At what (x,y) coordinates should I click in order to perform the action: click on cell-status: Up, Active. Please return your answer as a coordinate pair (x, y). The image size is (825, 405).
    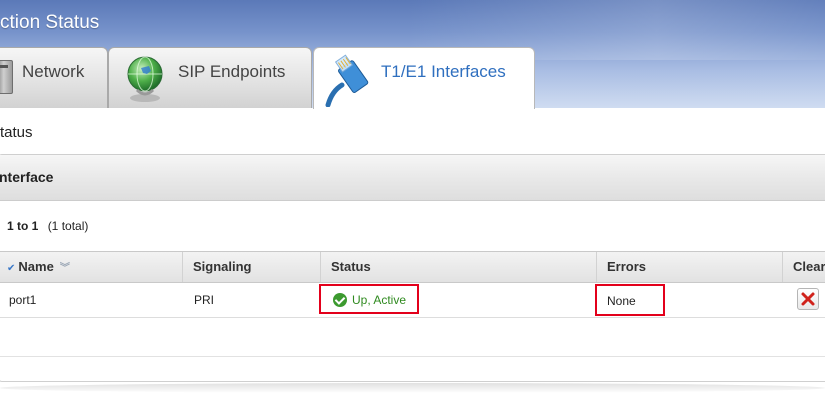
    Looking at the image, I should click on (369, 299).